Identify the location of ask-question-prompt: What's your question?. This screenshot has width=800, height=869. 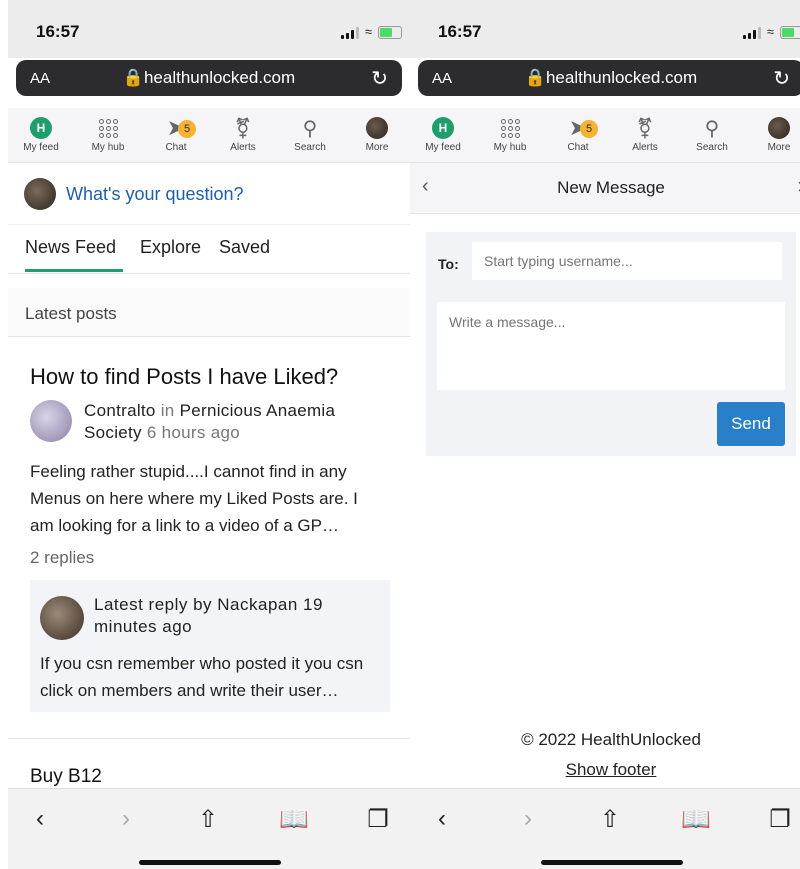
(134, 194).